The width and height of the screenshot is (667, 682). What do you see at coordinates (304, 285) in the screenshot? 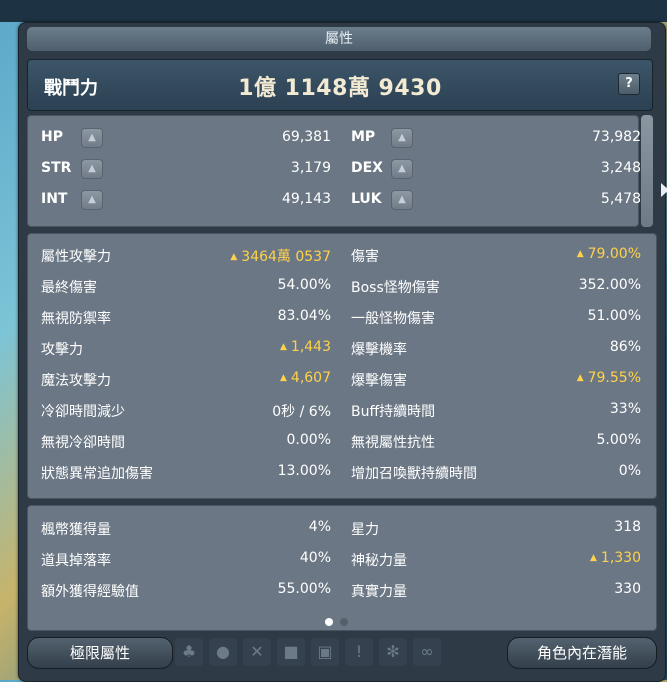
I see `stat-value: 54.00%` at bounding box center [304, 285].